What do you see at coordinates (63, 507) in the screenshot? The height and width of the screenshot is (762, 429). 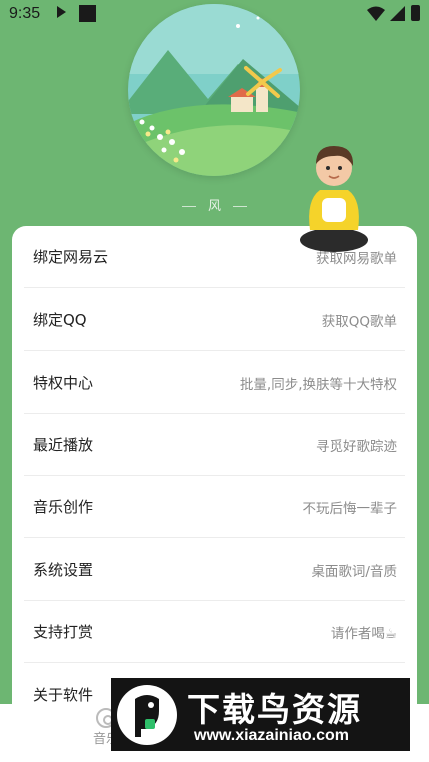 I see `menu-item-label: 音乐创作` at bounding box center [63, 507].